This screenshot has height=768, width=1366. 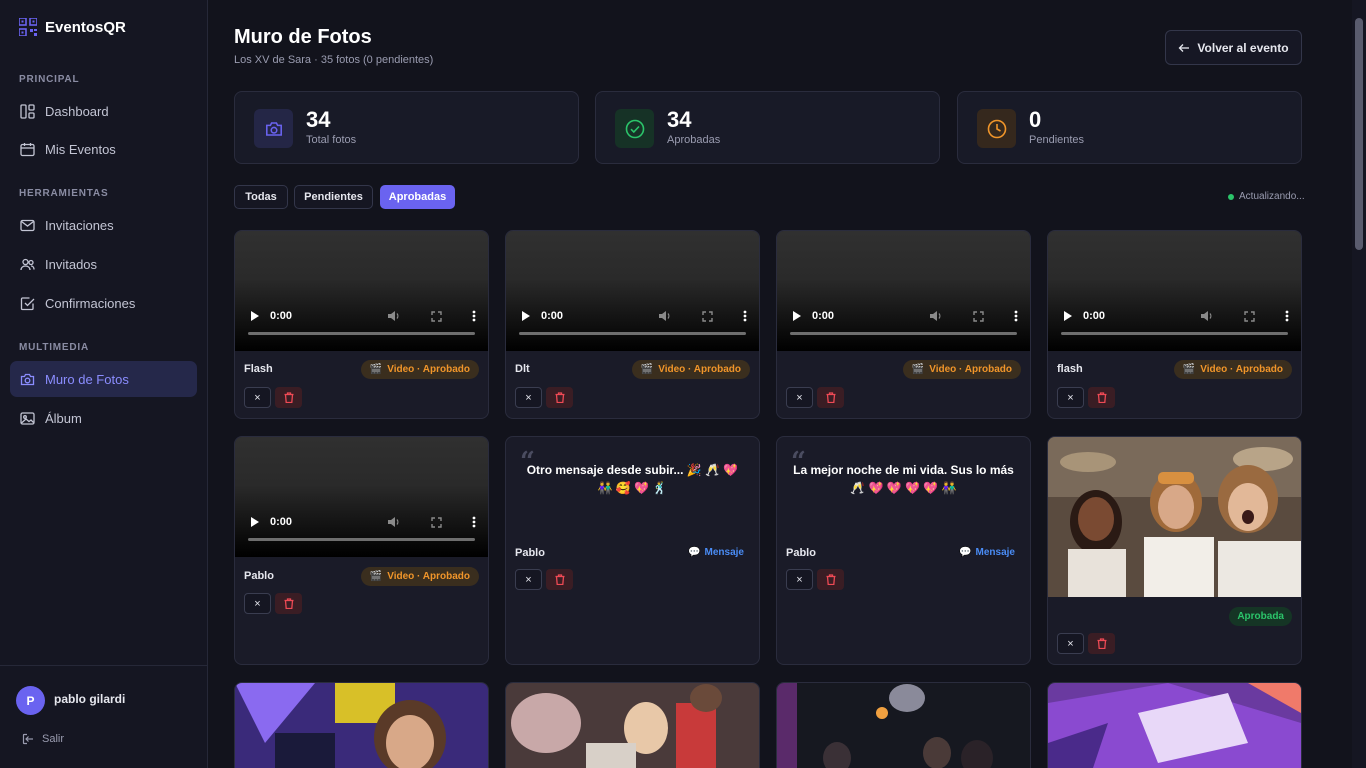 I want to click on sidebar-item-invitados: Invitados, so click(x=103, y=264).